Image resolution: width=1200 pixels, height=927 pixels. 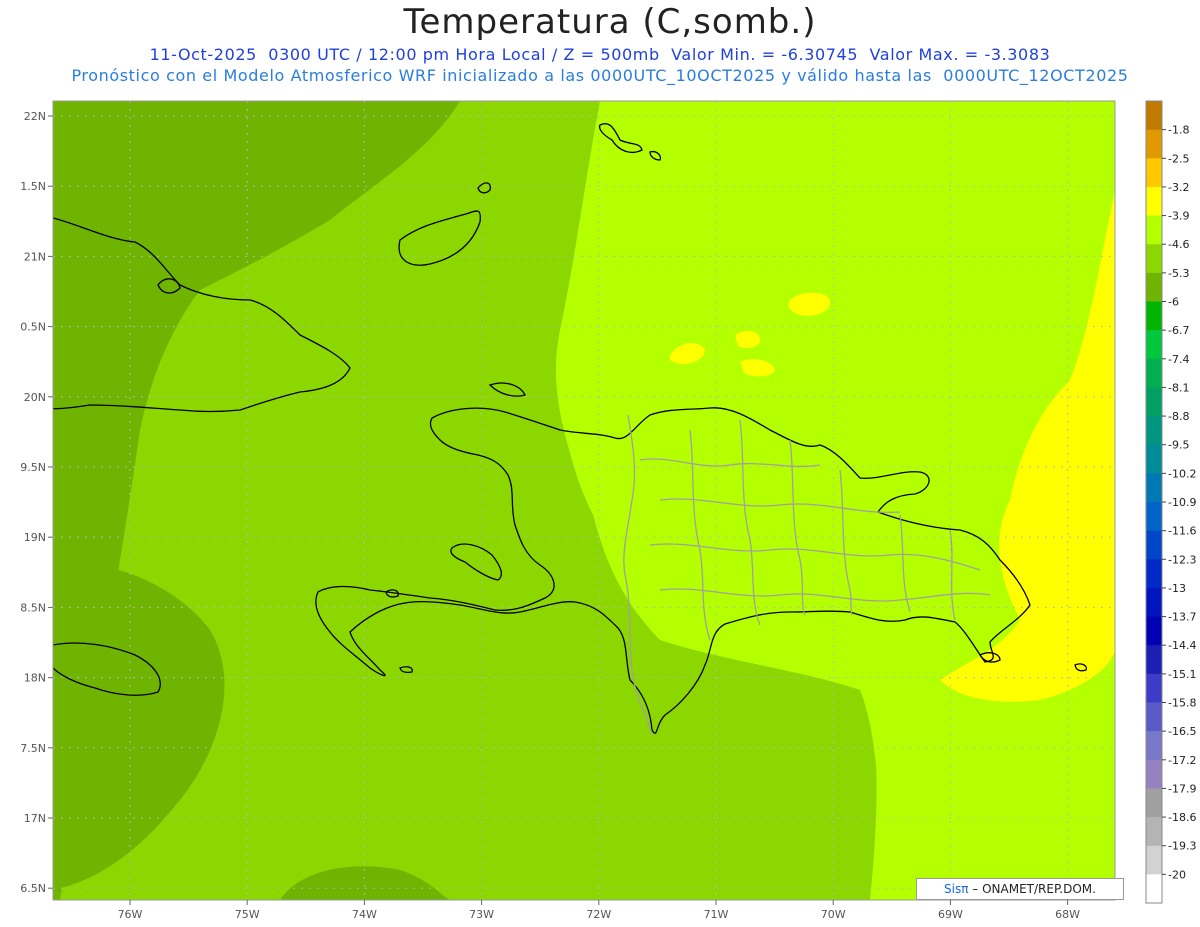 I want to click on credit-box: Sisπ – ONAMET/REP.DOM., so click(x=1020, y=889).